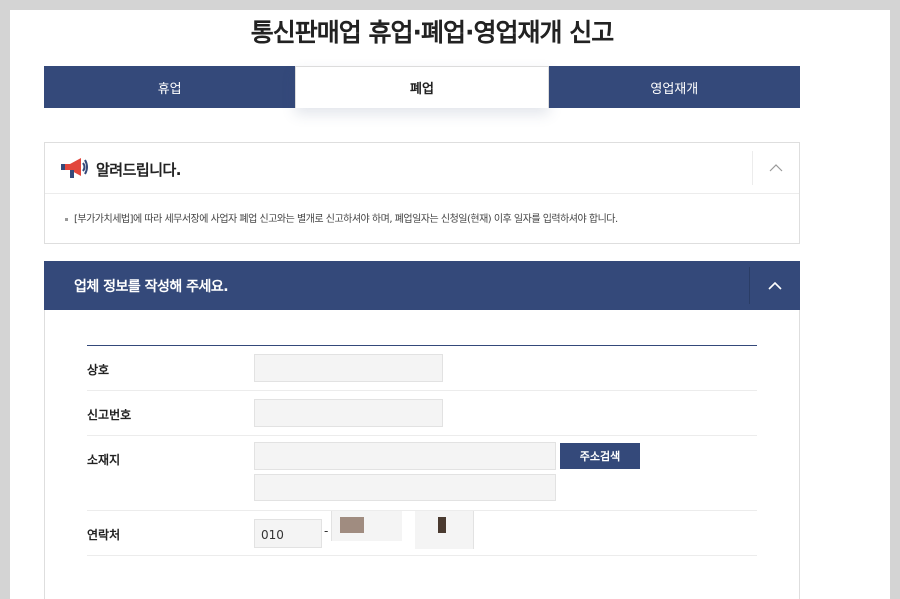 The image size is (900, 599). I want to click on tab-bar: 휴업 폐업 영업재개, so click(422, 87).